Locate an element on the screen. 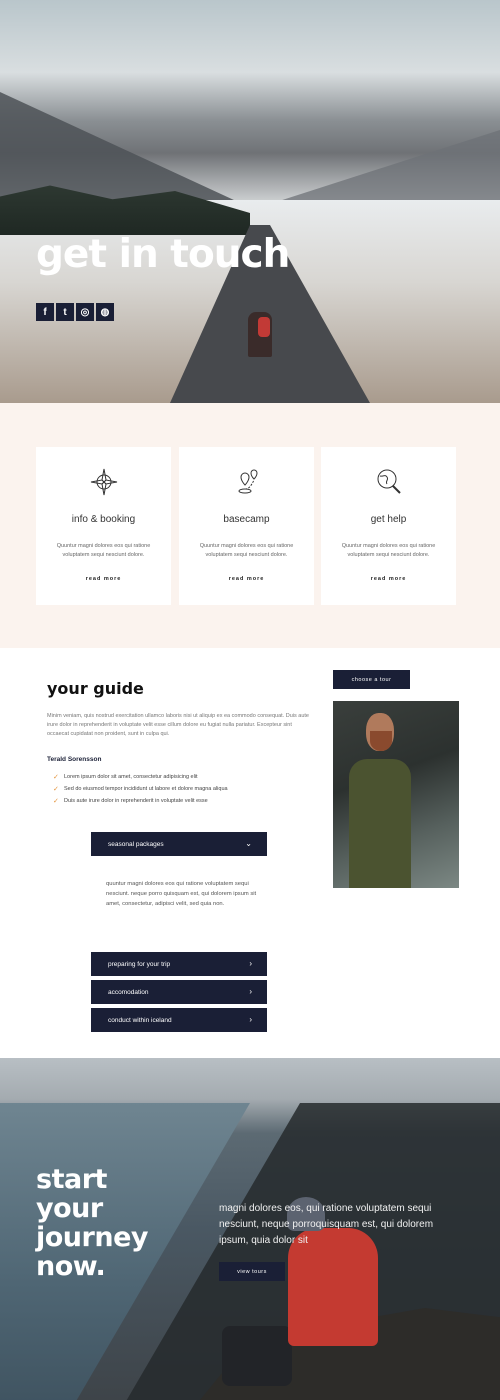 The height and width of the screenshot is (1400, 500). social-links: f t ◎ ◍ is located at coordinates (75, 312).